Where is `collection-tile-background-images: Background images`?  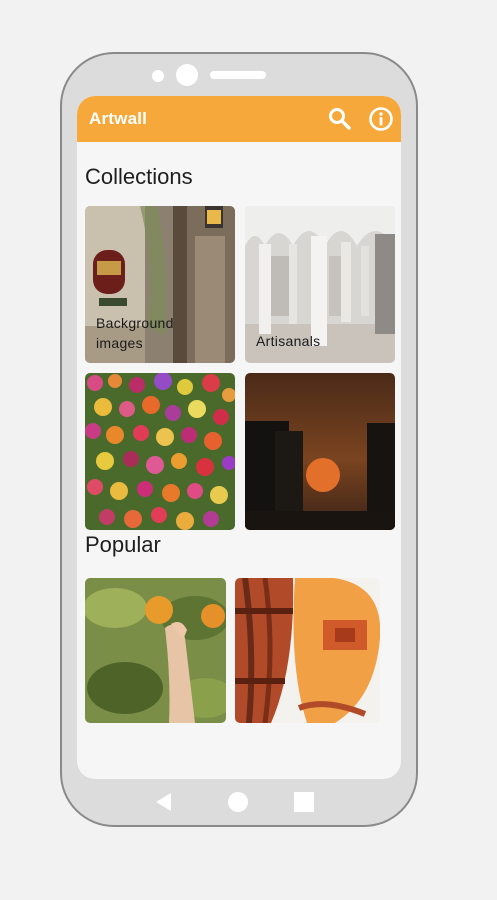 collection-tile-background-images: Background images is located at coordinates (160, 284).